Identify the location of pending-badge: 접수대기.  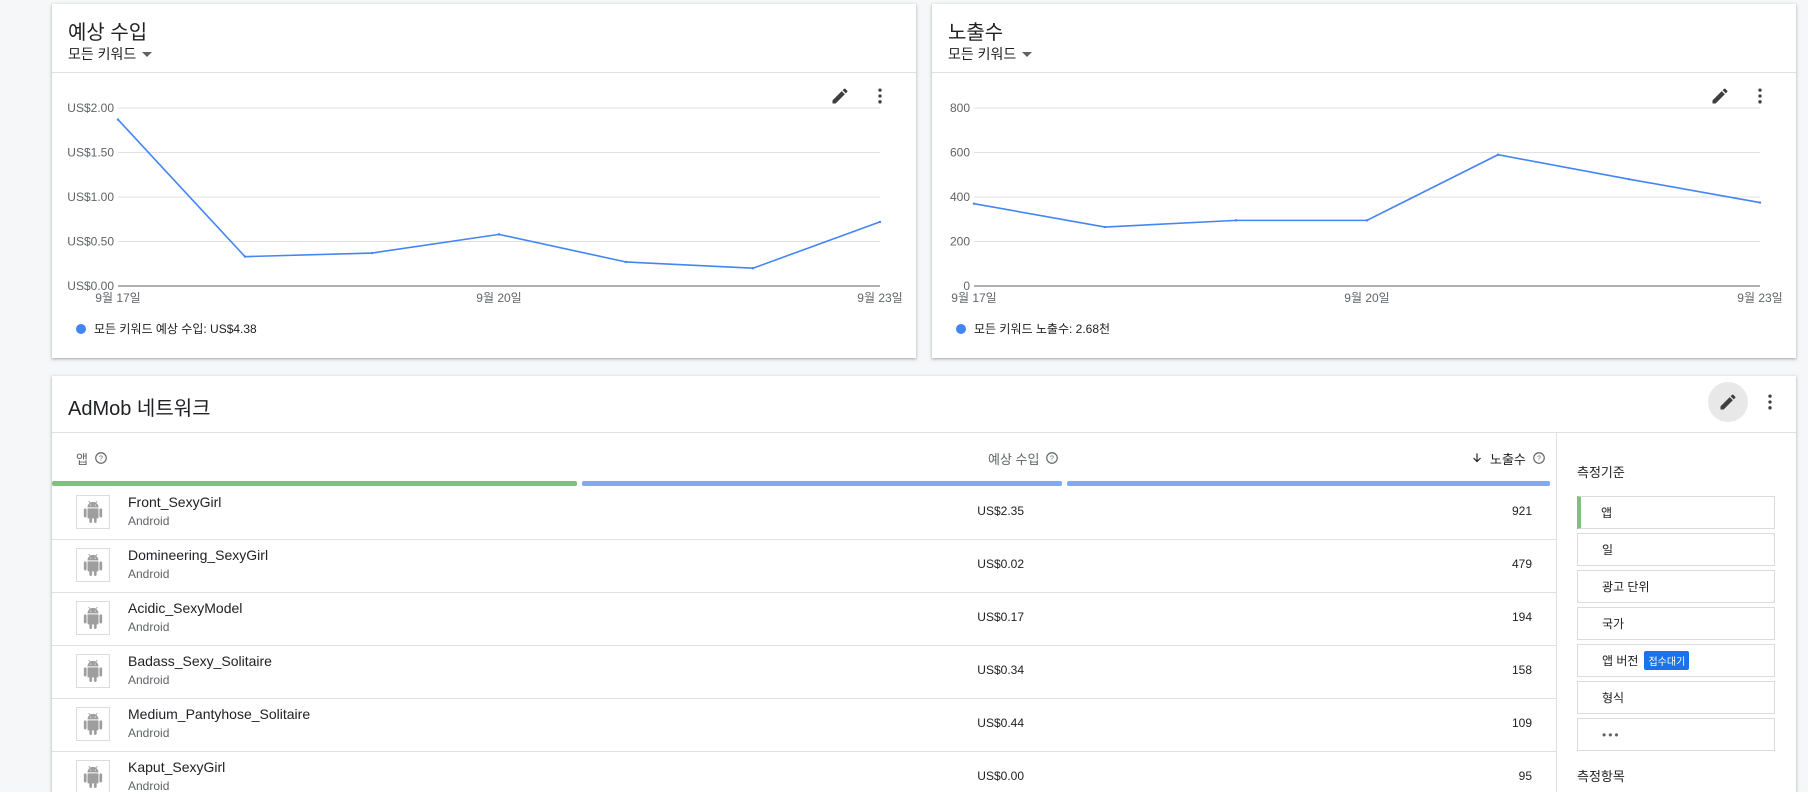
(1667, 660).